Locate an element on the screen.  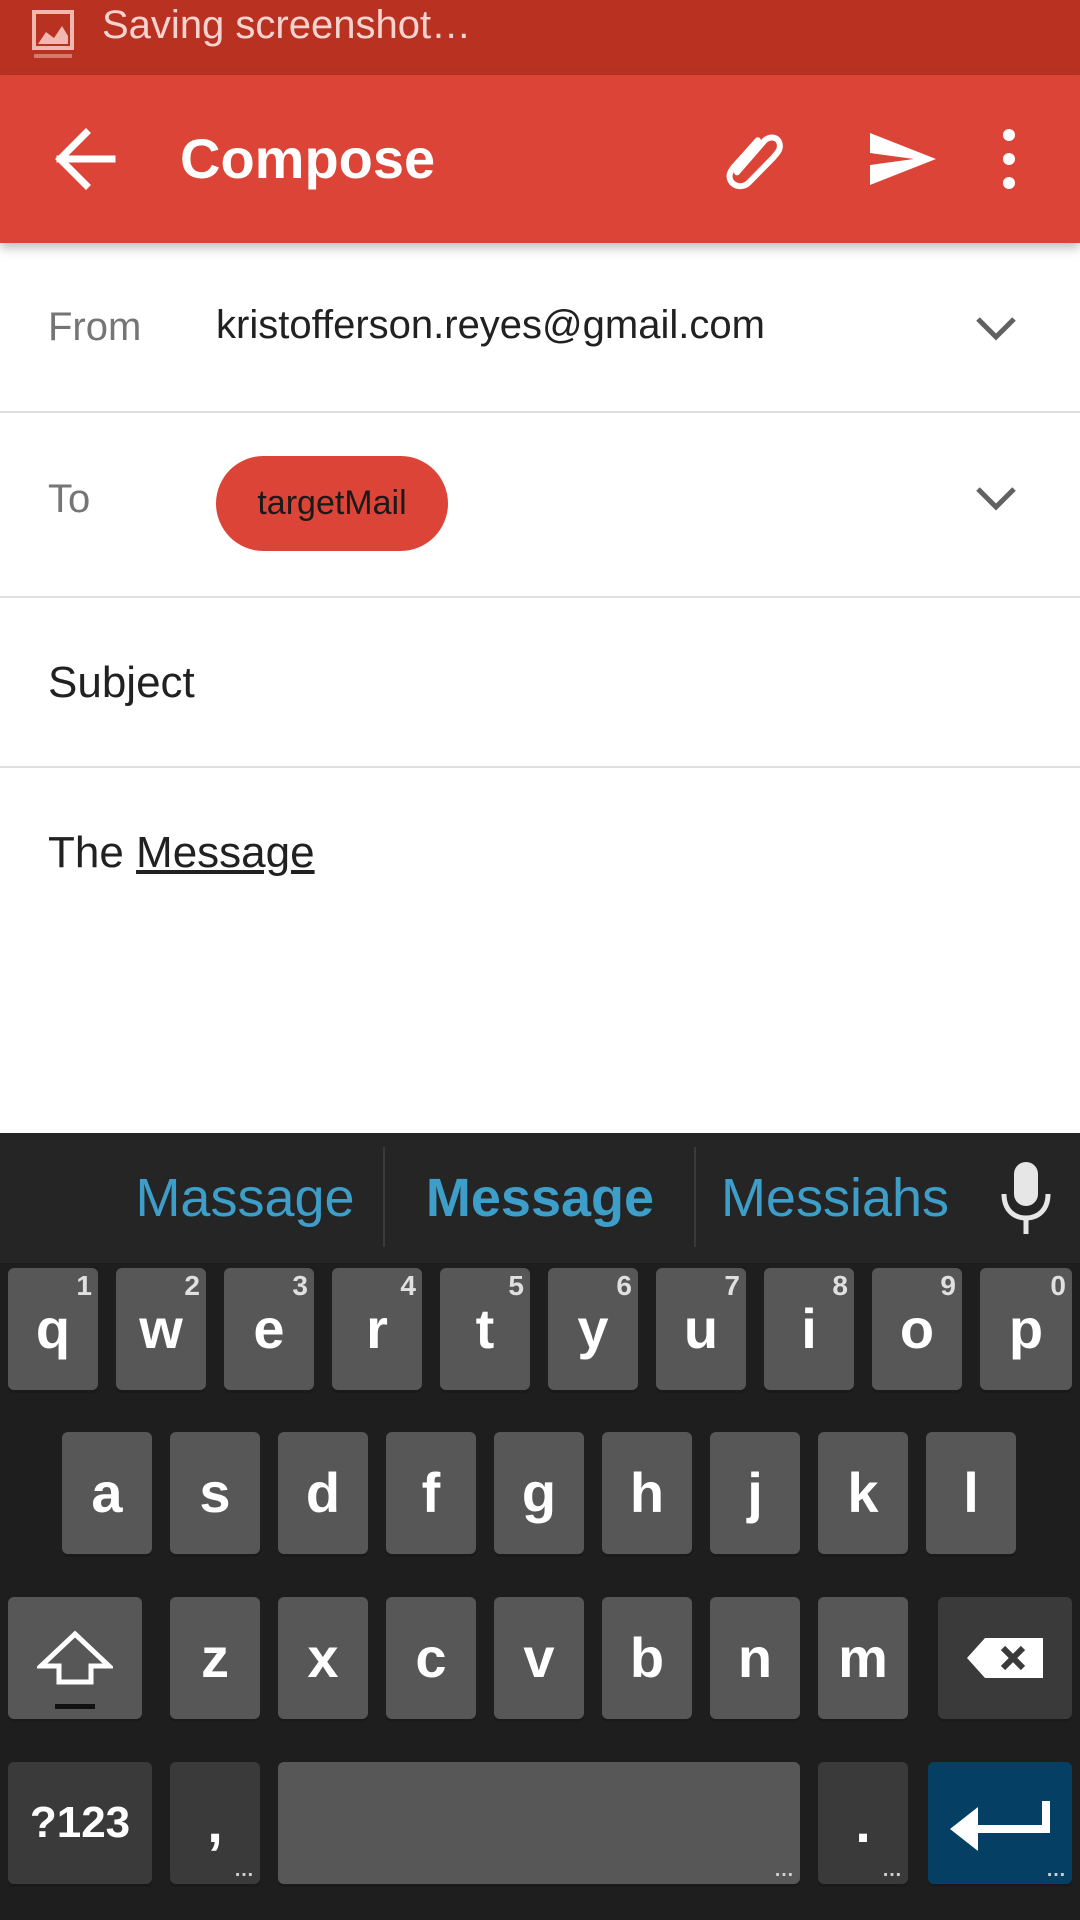
key-s: s is located at coordinates (215, 1493).